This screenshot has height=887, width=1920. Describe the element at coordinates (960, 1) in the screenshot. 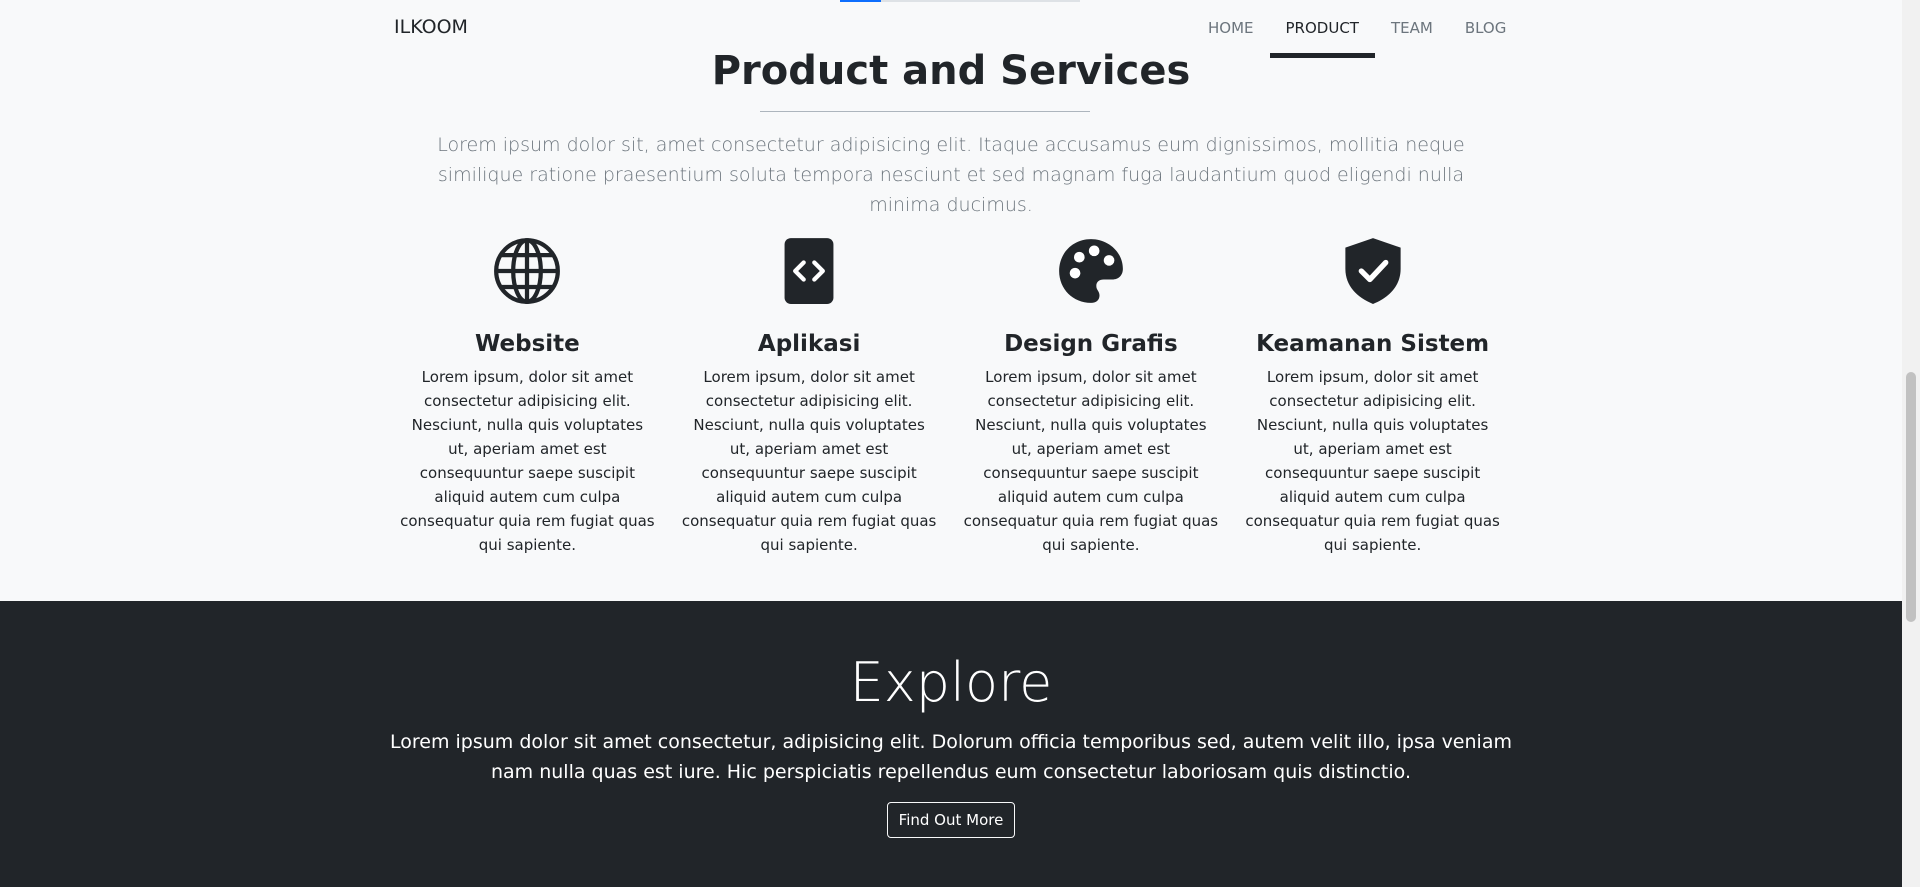

I see `scroll-progress-bar` at that location.